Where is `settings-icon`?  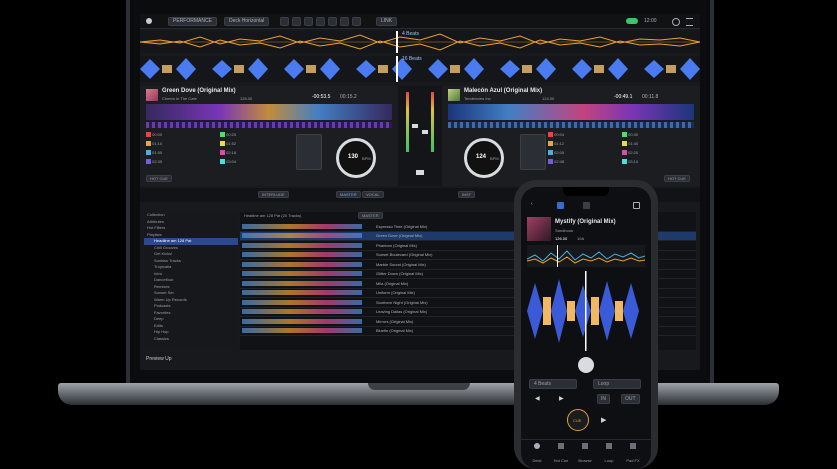 settings-icon is located at coordinates (676, 22).